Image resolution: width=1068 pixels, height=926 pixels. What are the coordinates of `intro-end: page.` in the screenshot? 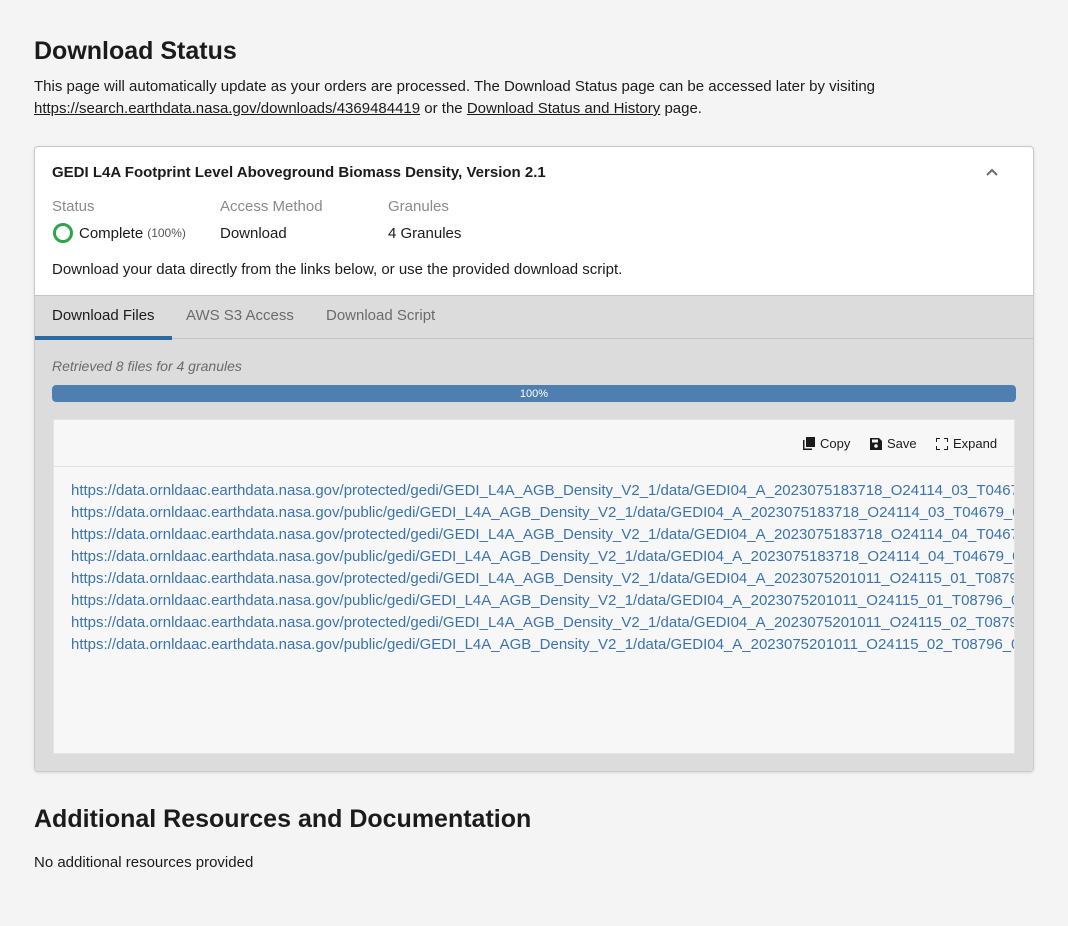 It's located at (683, 108).